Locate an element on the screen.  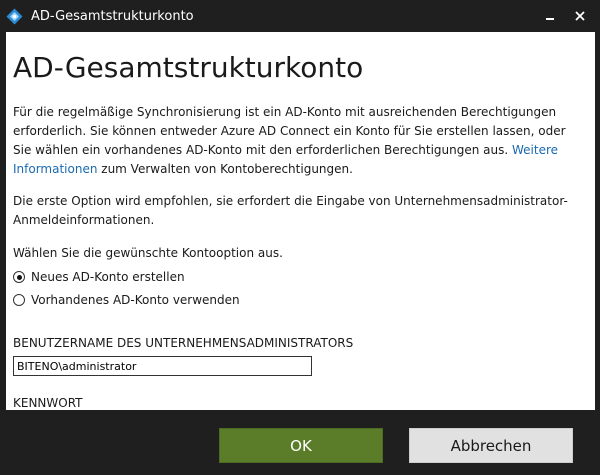
radio-label: Vorhandenes AD-Konto verwenden is located at coordinates (135, 300).